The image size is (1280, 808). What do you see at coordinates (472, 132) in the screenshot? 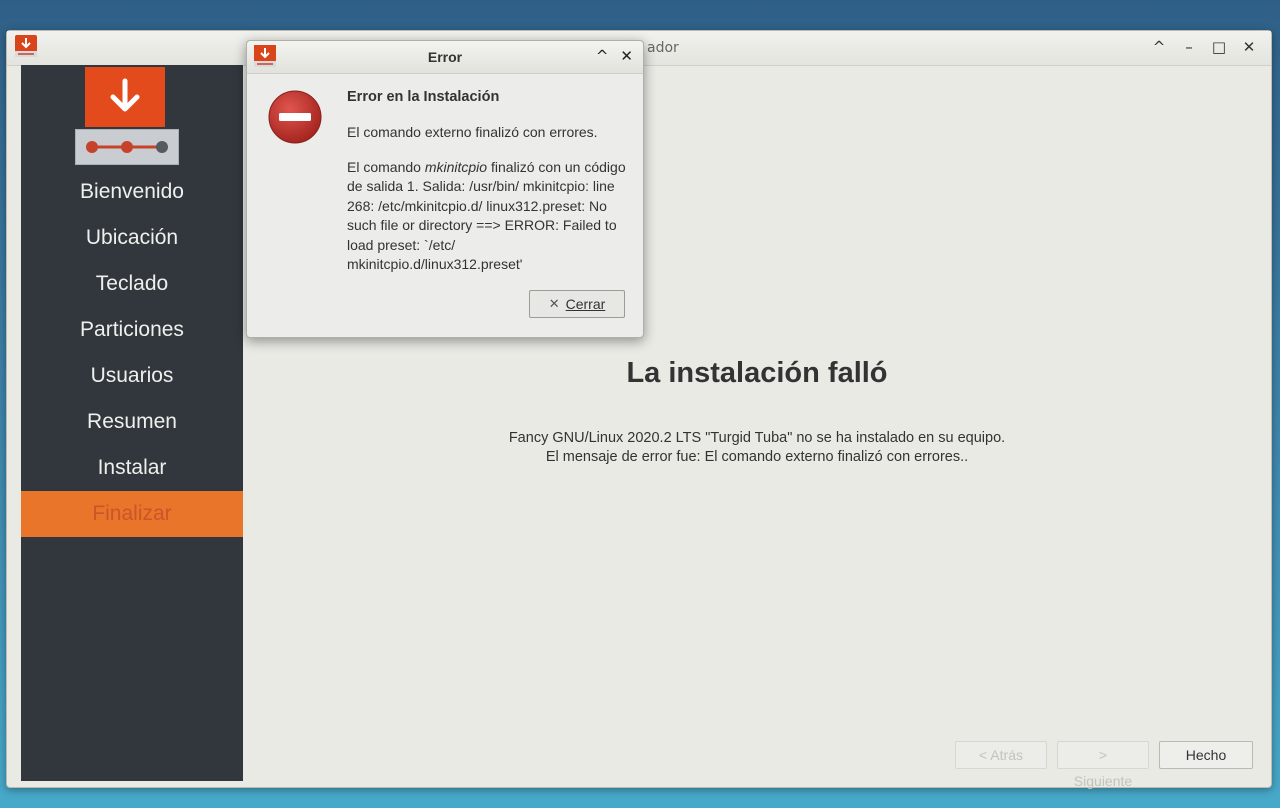
I see `dialog-summary: El comando externo finalizó con errores.` at bounding box center [472, 132].